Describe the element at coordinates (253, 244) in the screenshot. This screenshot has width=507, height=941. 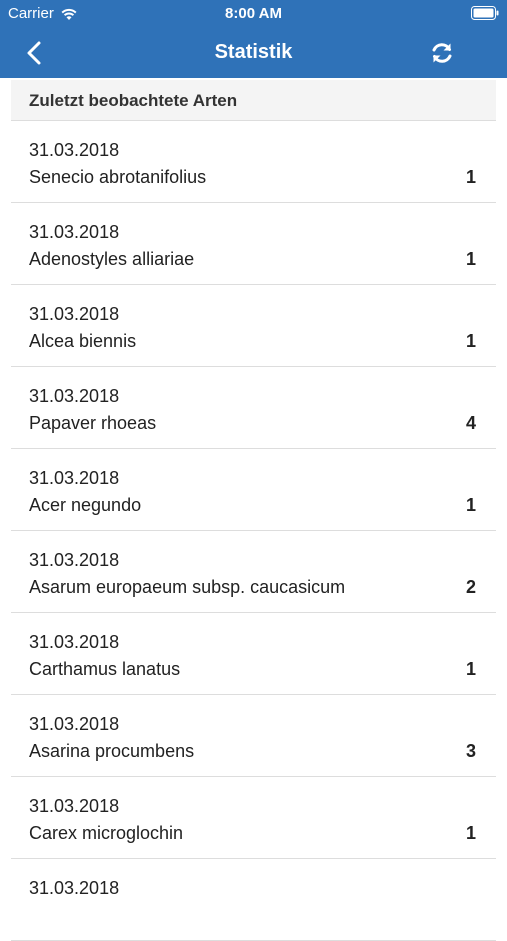
I see `list-item: 31.03.2018 Adenostyles alliariae 1` at that location.